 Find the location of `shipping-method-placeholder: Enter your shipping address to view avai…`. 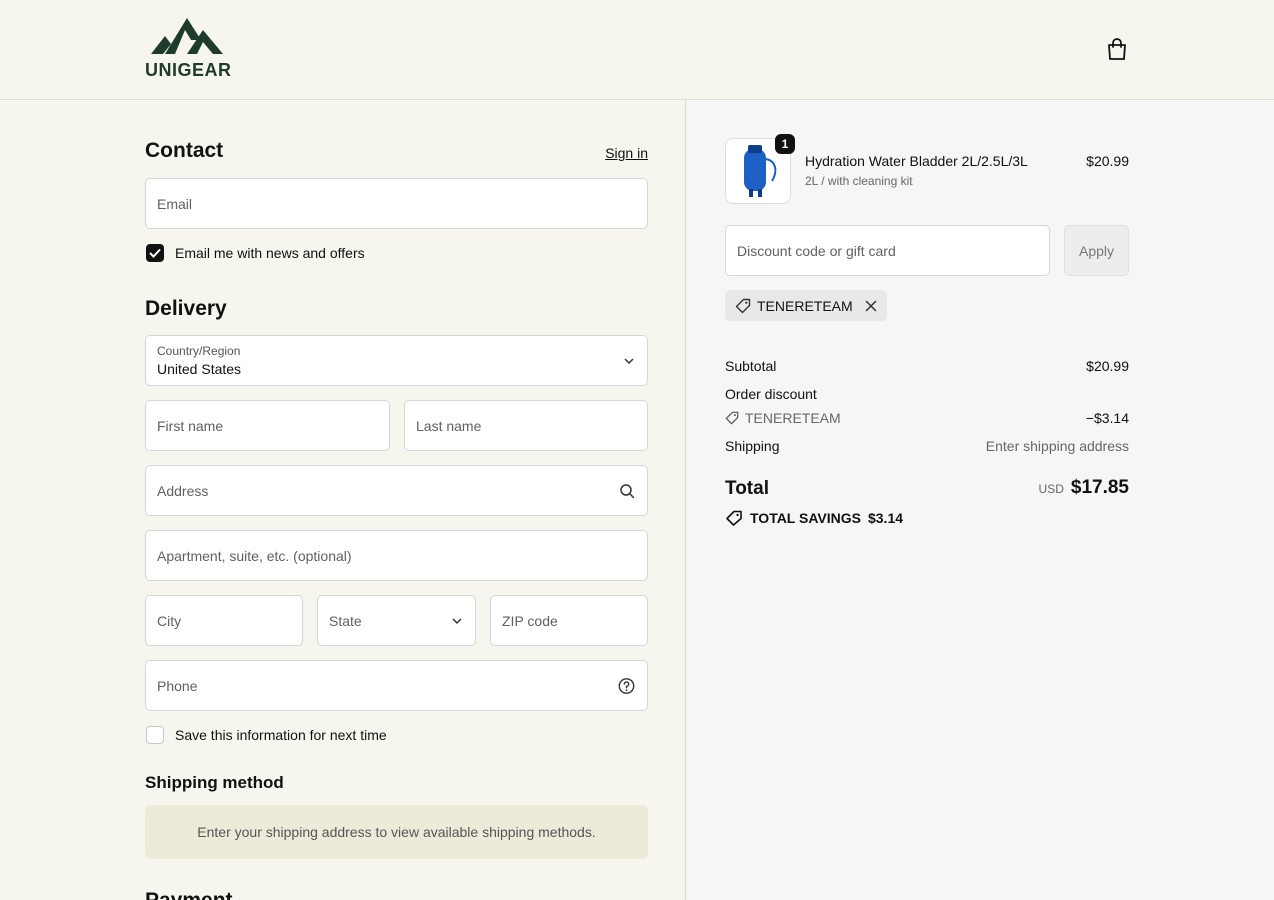

shipping-method-placeholder: Enter your shipping address to view avai… is located at coordinates (396, 832).